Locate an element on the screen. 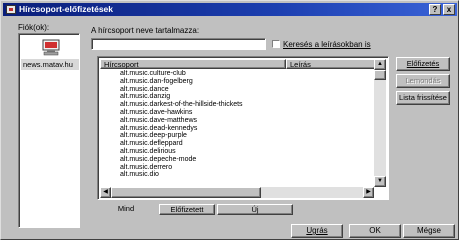 This screenshot has height=240, width=459. reset-list-button: Lista frissítése is located at coordinates (423, 98).